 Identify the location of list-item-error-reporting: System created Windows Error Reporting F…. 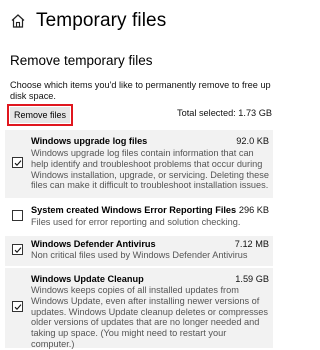
(139, 217).